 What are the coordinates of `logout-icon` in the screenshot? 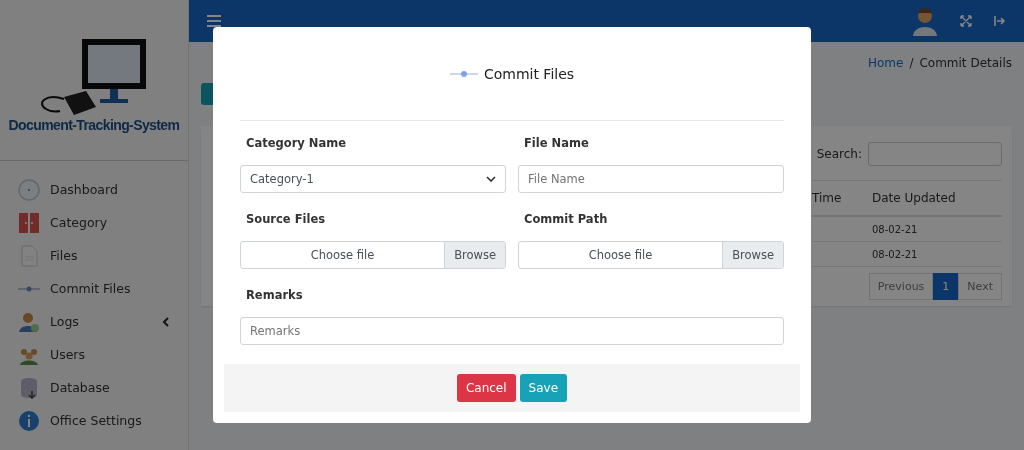 It's located at (1000, 21).